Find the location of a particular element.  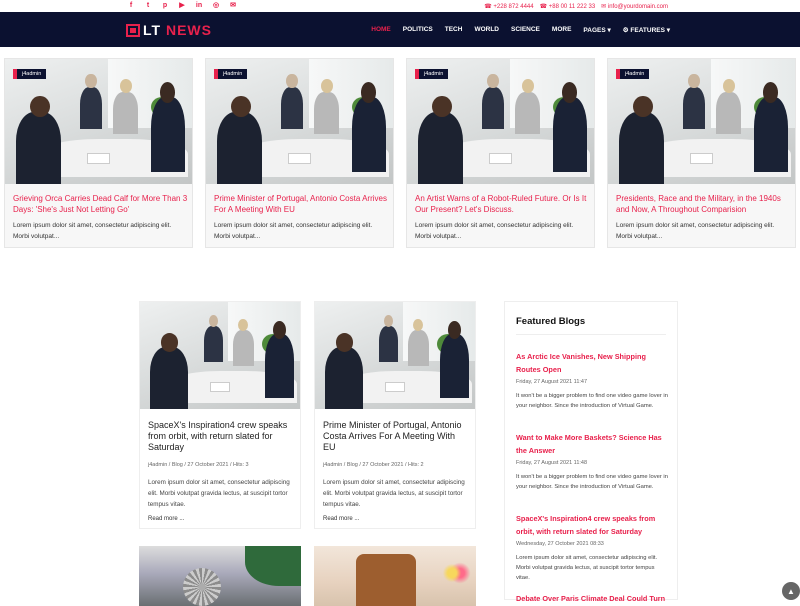

phone-2: ☎ +88 00 11 222 33 is located at coordinates (568, 6).